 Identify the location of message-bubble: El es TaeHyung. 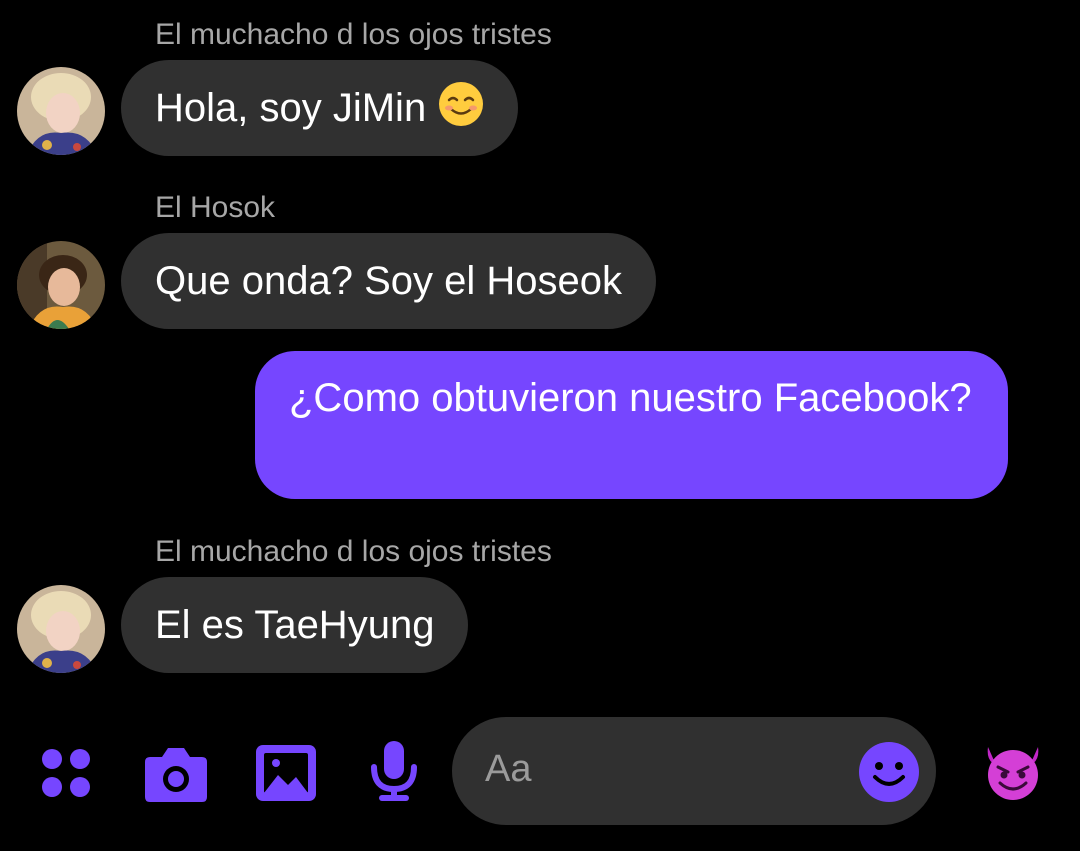
(295, 625).